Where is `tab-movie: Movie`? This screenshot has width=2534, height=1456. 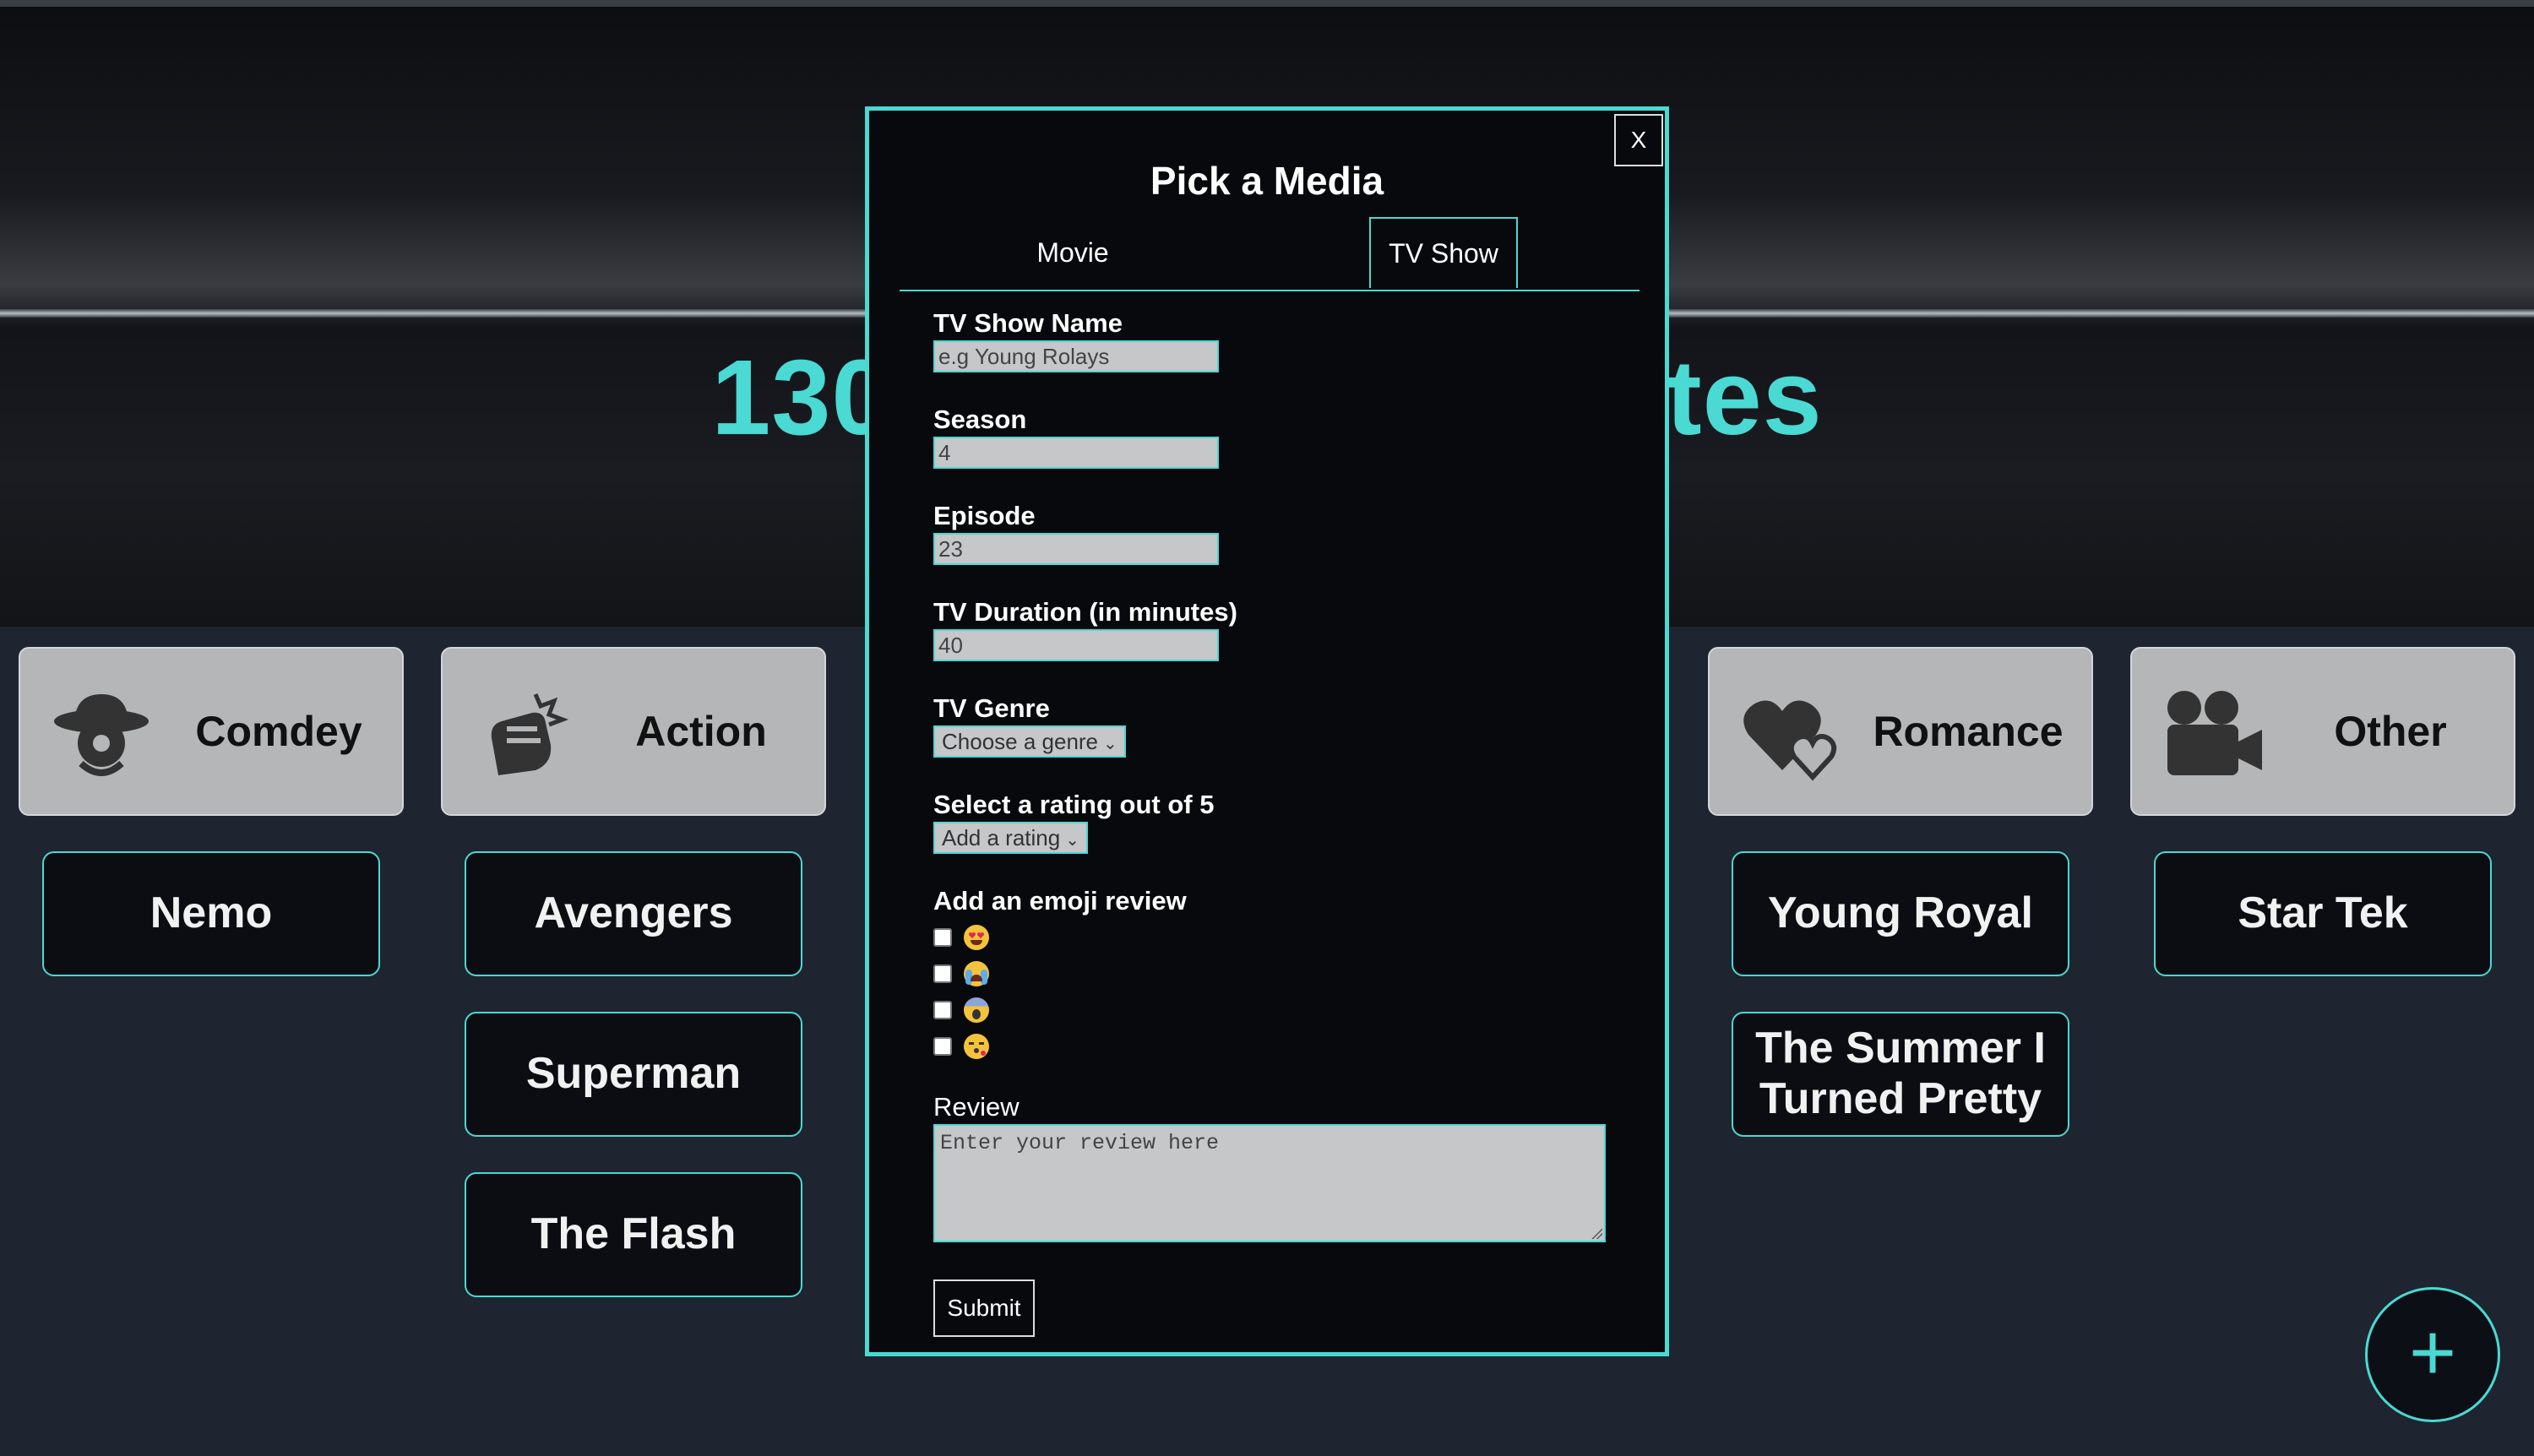
tab-movie: Movie is located at coordinates (1073, 252).